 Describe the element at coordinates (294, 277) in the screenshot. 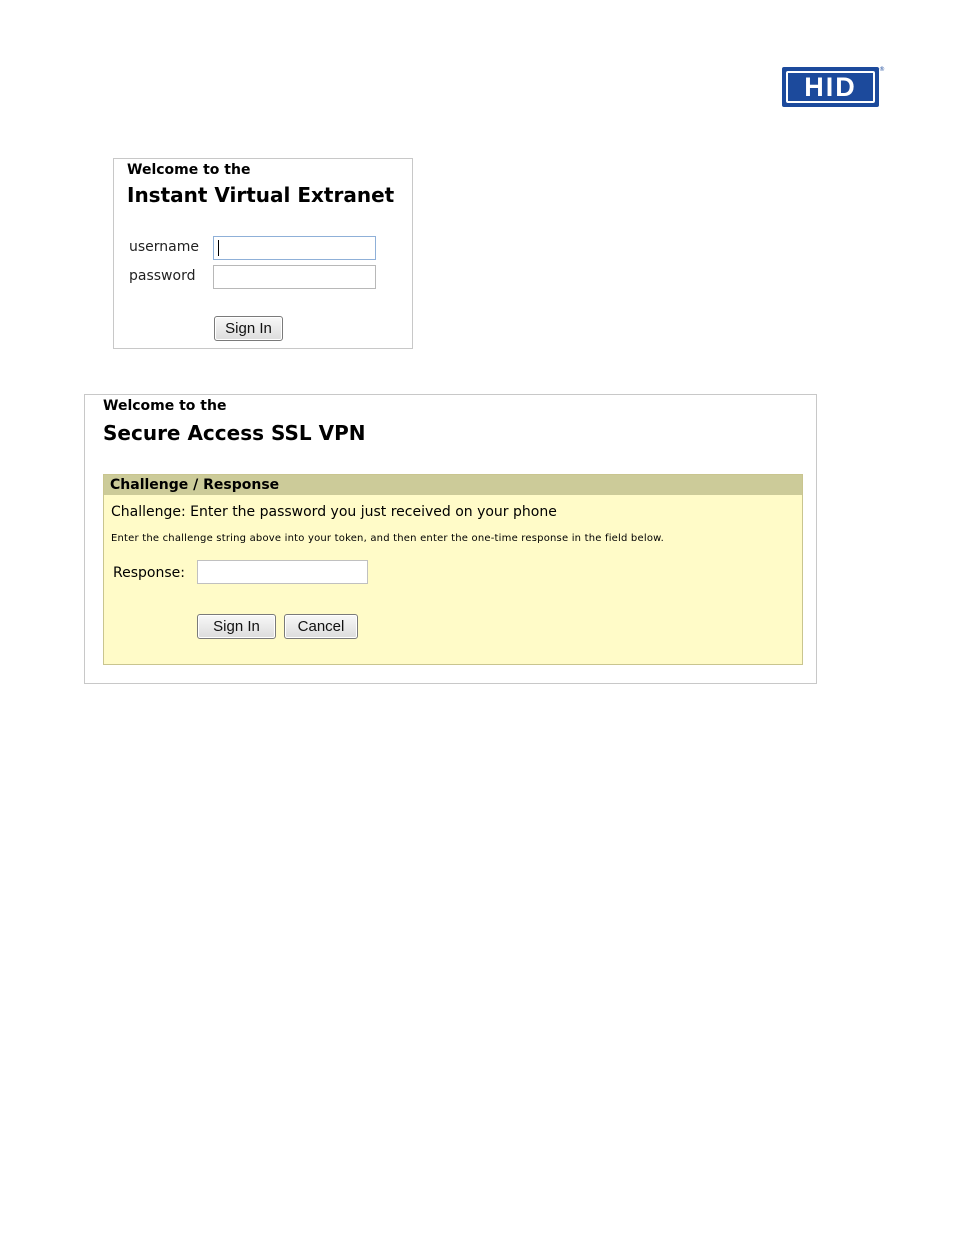

I see `password-input` at that location.